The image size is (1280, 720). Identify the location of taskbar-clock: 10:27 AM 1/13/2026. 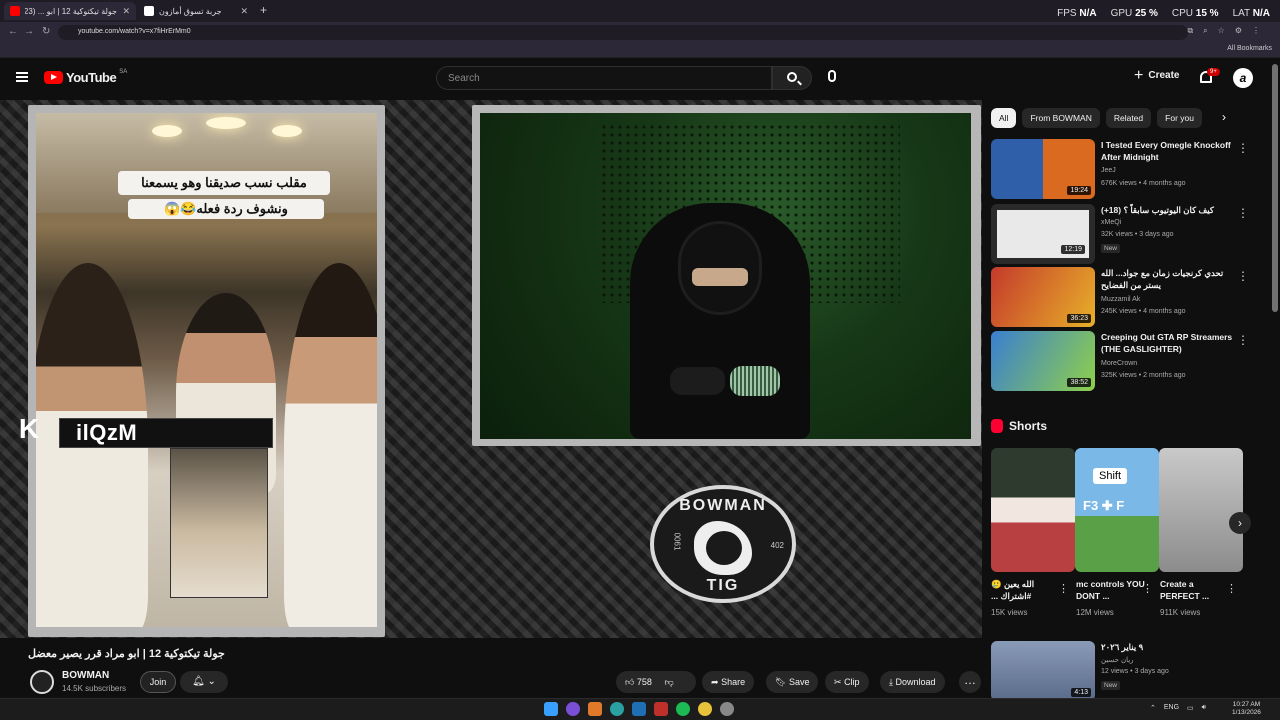
(1246, 709).